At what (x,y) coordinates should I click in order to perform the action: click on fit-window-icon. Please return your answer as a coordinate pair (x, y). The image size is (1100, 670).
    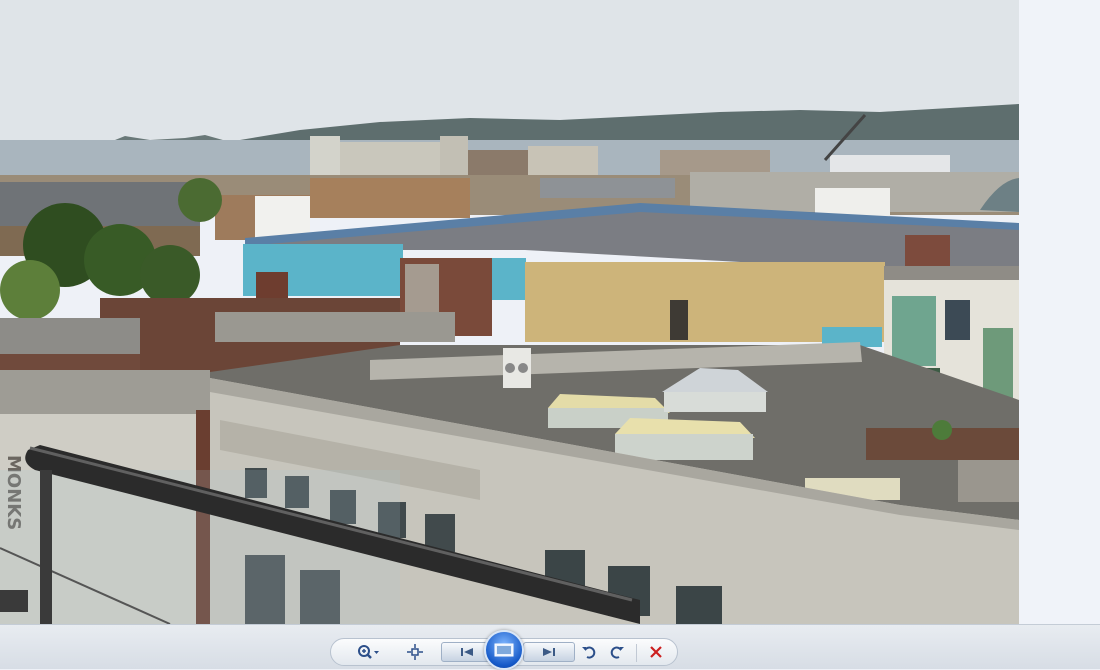
    Looking at the image, I should click on (415, 652).